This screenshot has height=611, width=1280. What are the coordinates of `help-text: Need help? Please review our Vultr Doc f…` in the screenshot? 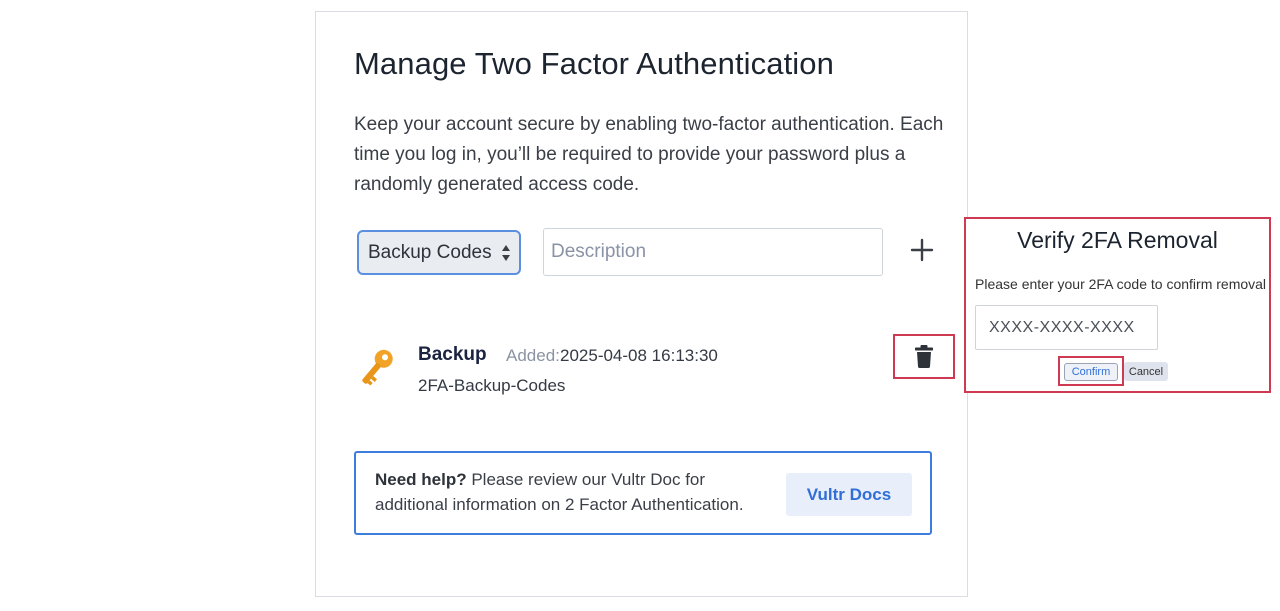 It's located at (575, 492).